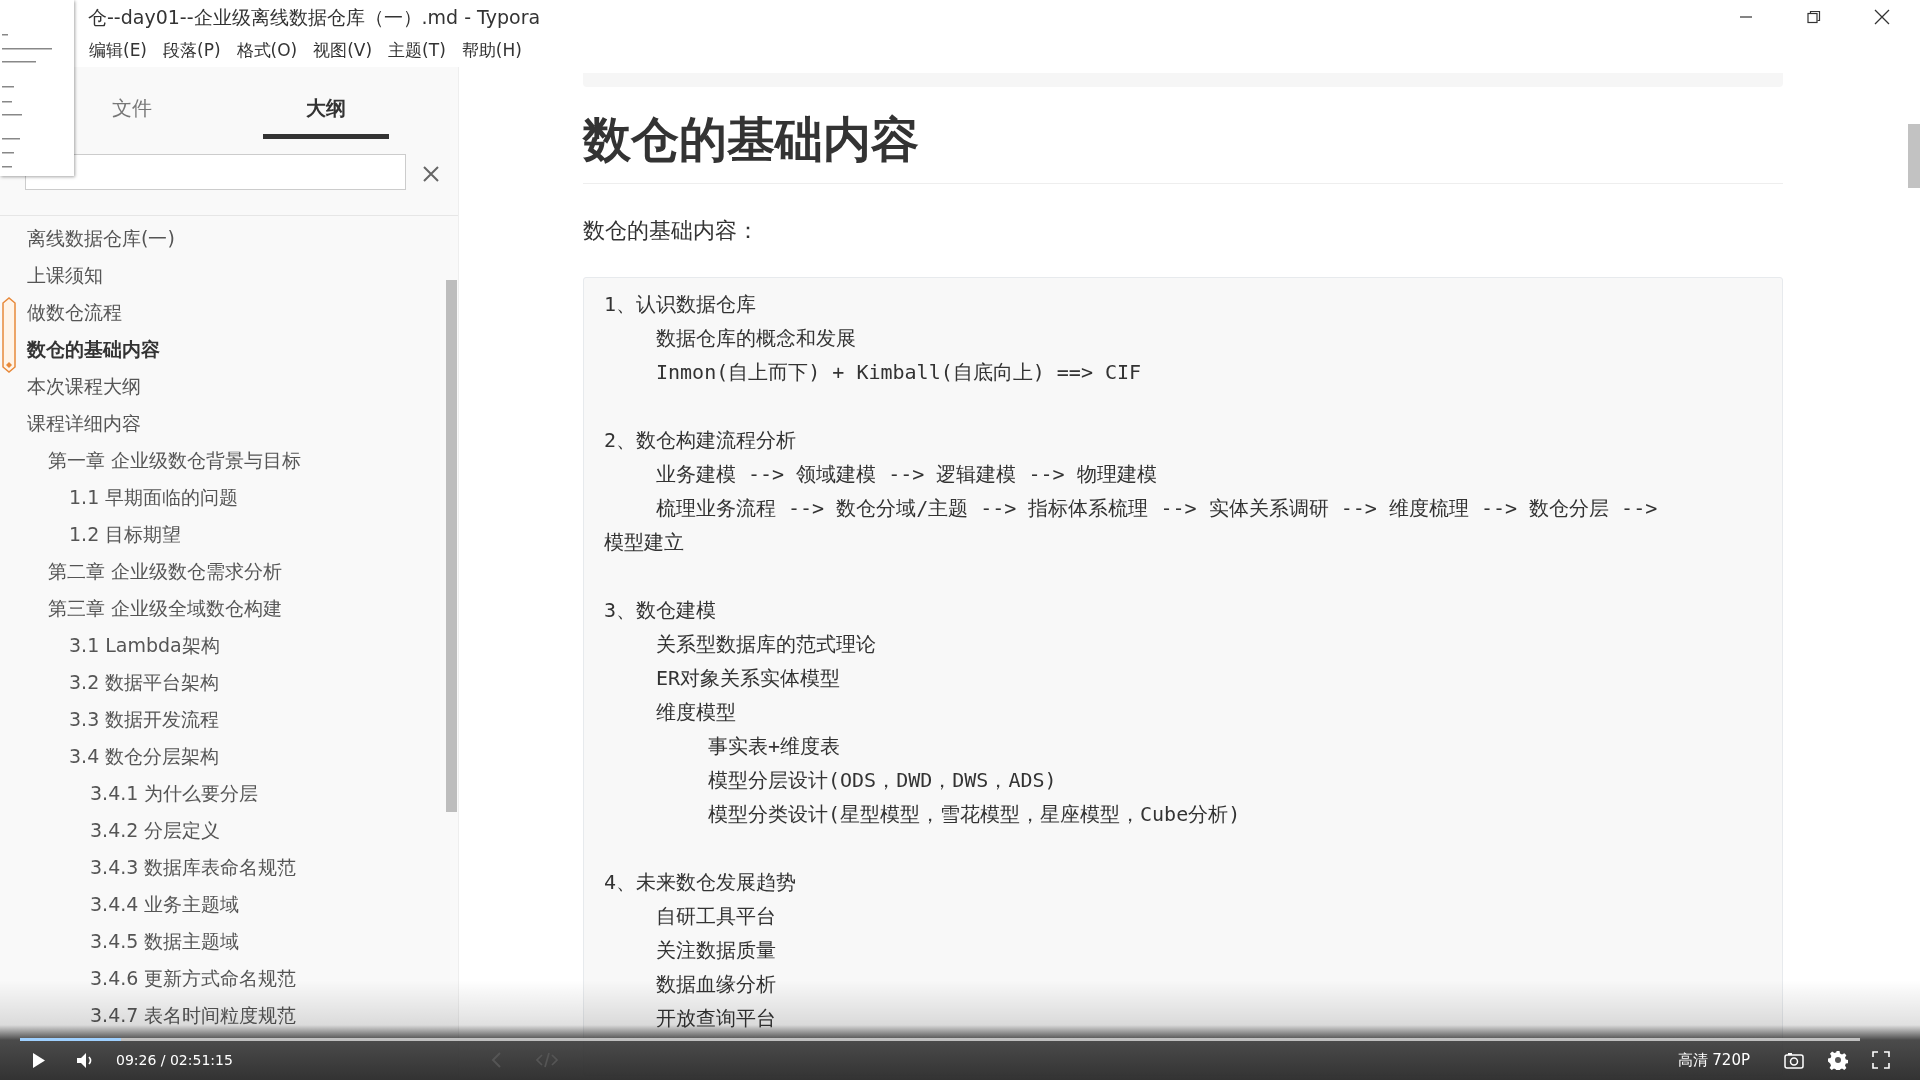 Image resolution: width=1920 pixels, height=1080 pixels. Describe the element at coordinates (165, 608) in the screenshot. I see `outline-item: 第三章 企业级全域数仓构建` at that location.